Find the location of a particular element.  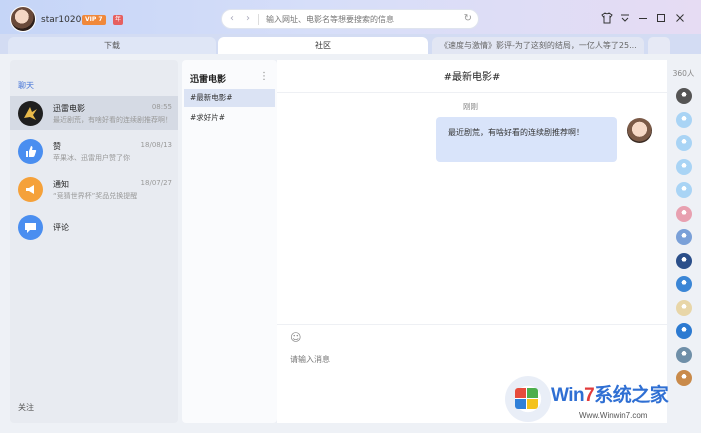

address-separator is located at coordinates (258, 19).